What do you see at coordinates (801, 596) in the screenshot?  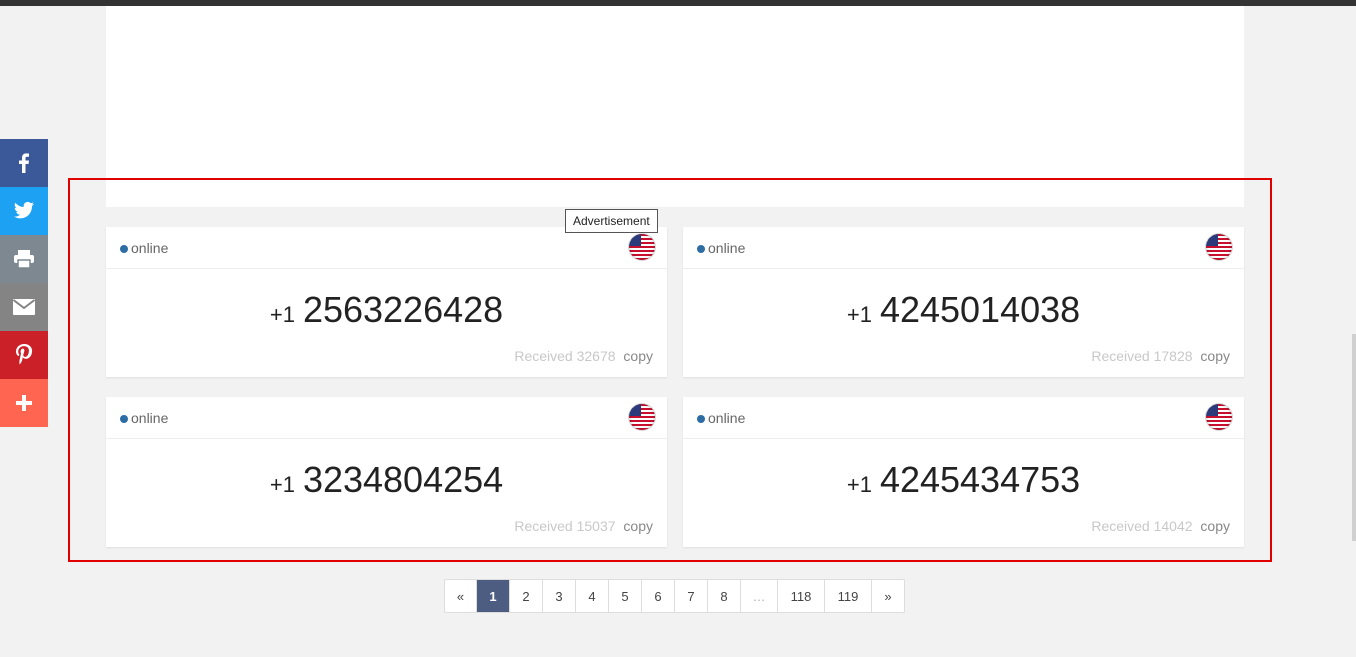 I see `page-button-118: 118` at bounding box center [801, 596].